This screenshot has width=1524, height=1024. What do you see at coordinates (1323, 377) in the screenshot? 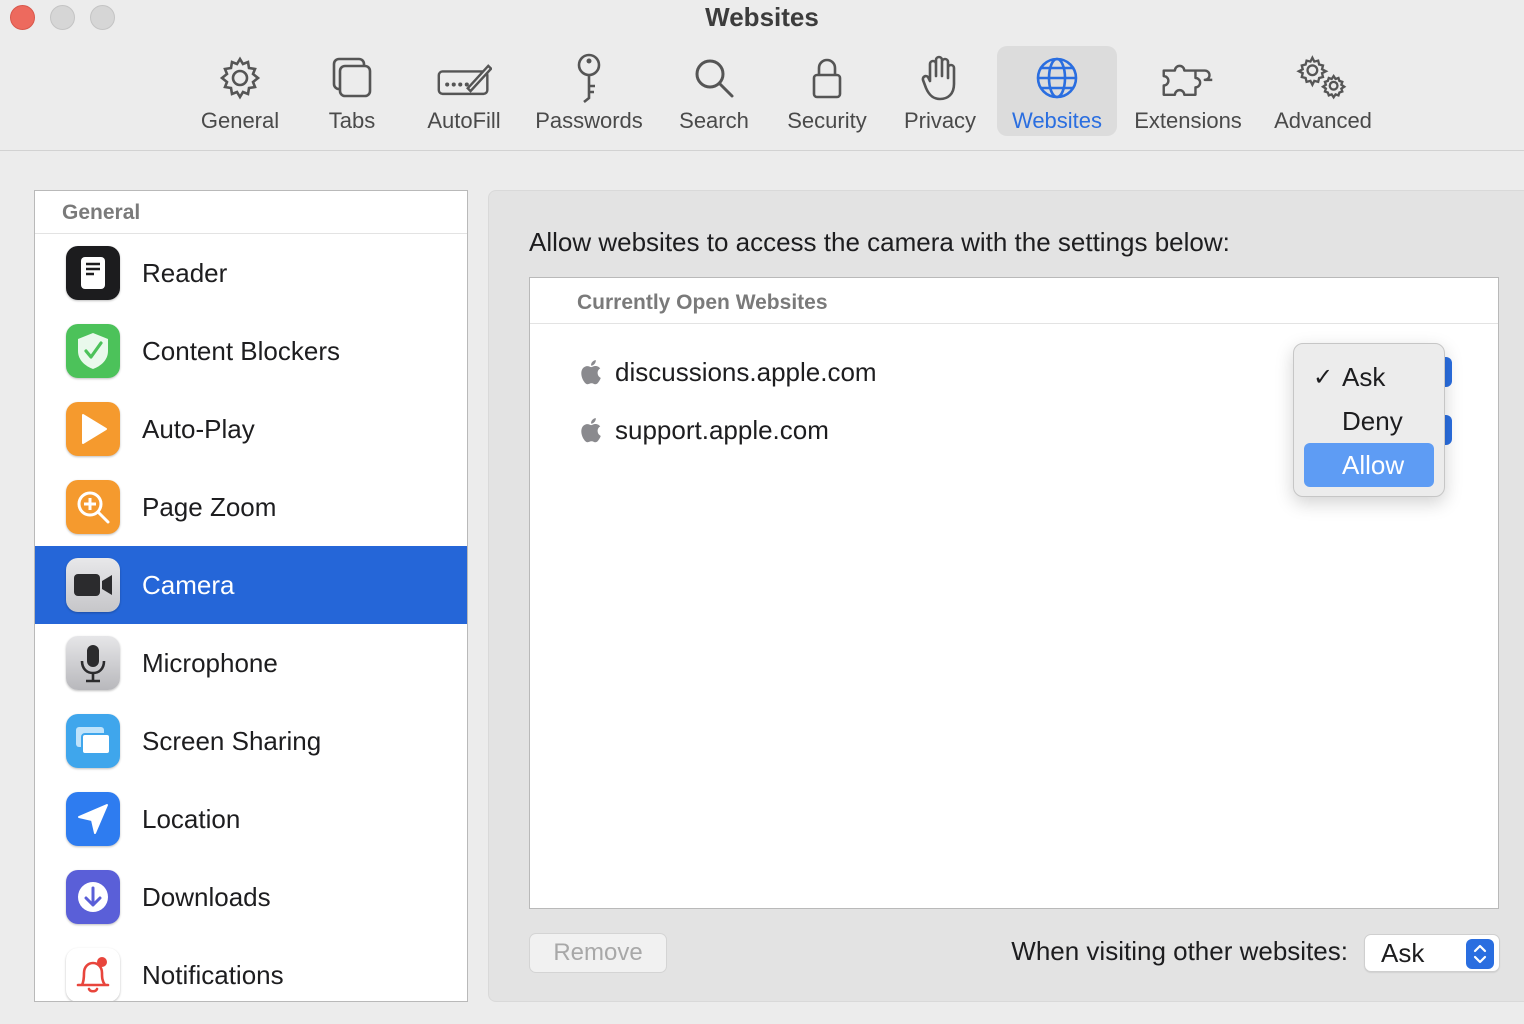
I see `checkmark-icon: ✓` at bounding box center [1323, 377].